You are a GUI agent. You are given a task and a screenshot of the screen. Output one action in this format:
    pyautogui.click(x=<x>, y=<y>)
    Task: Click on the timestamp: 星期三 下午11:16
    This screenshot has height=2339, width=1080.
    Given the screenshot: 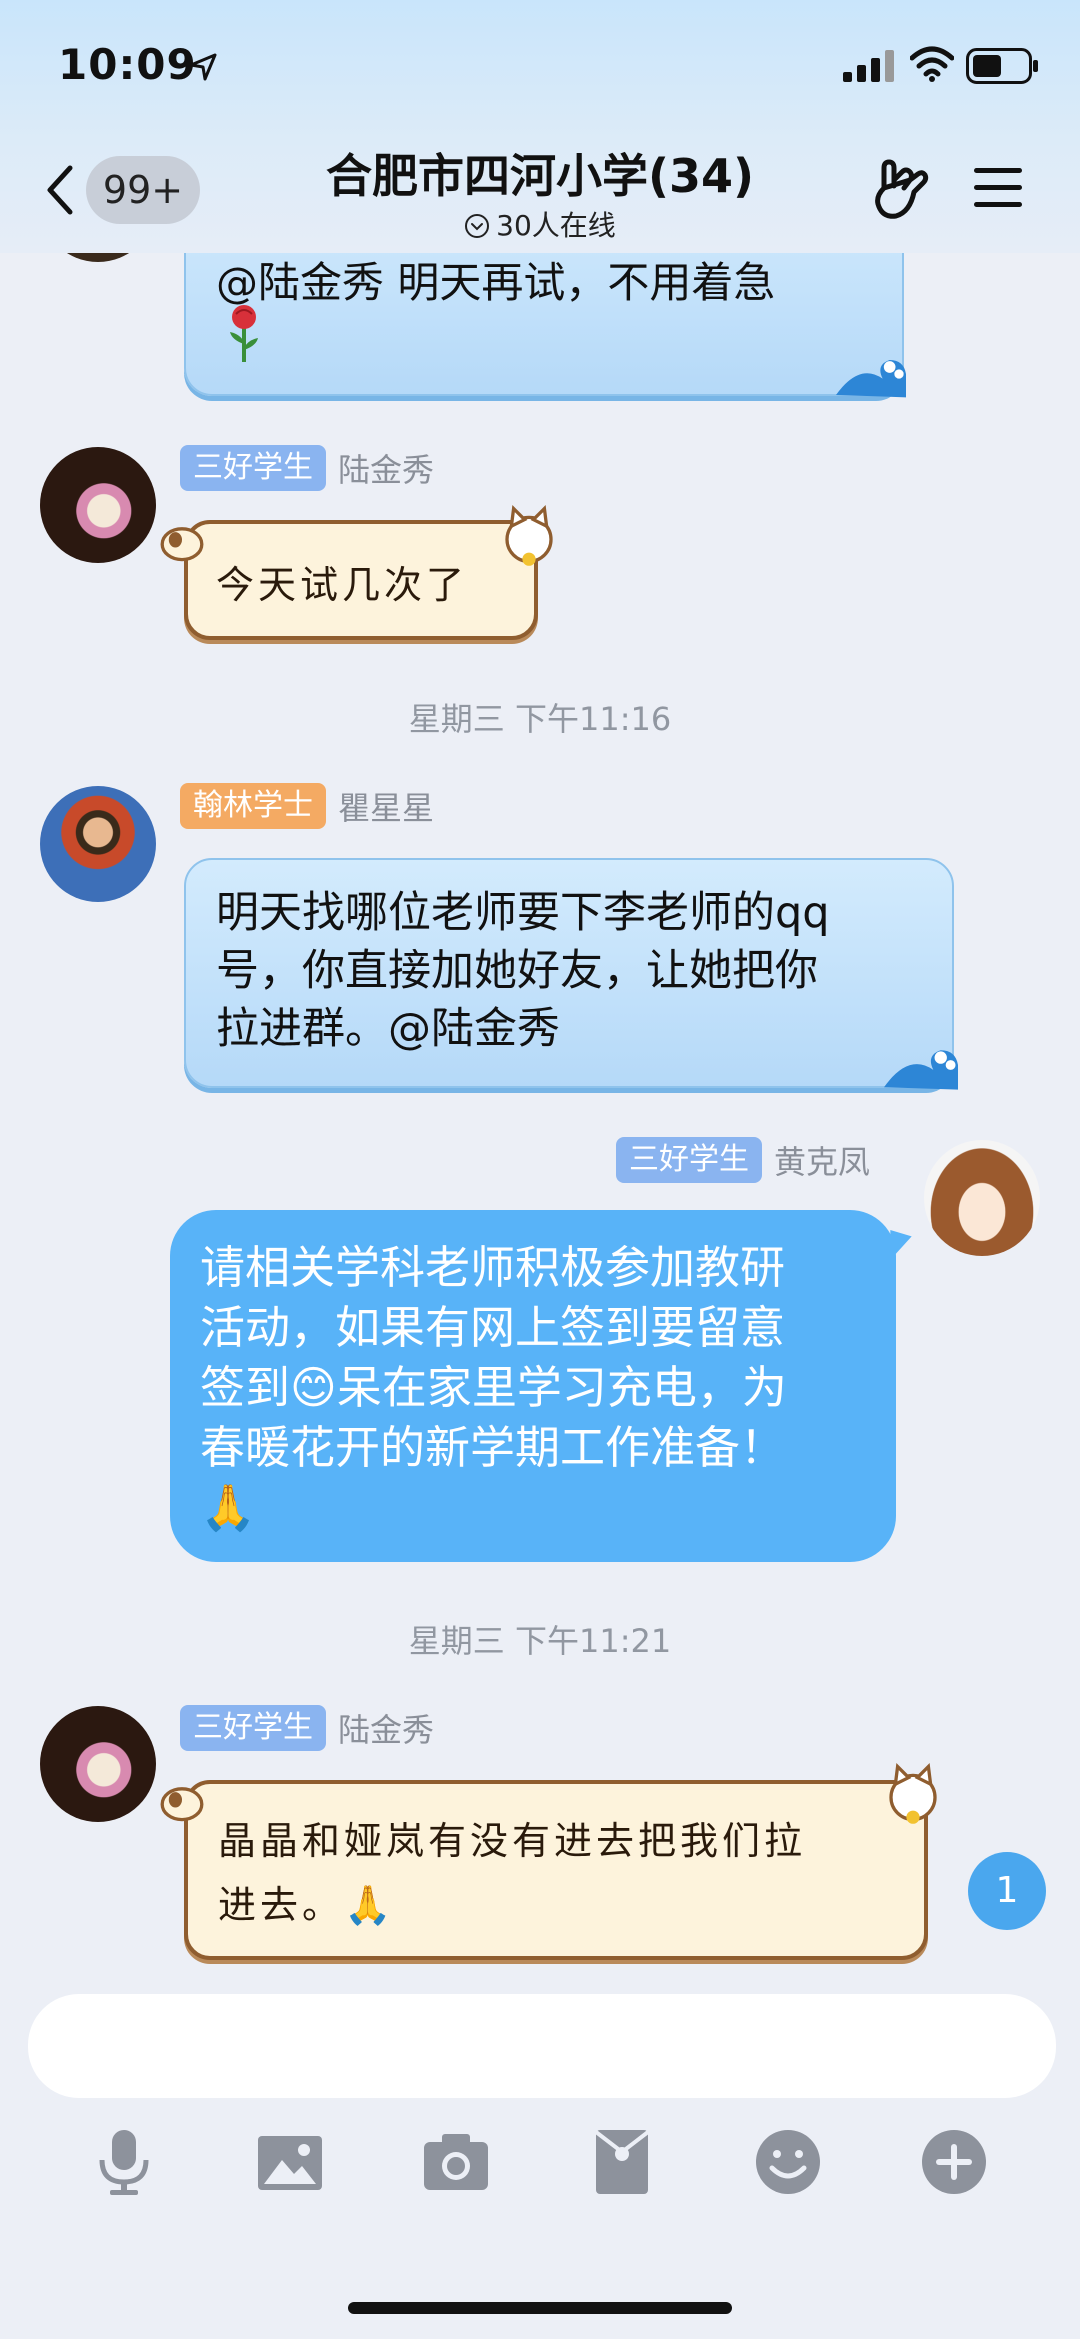 What is the action you would take?
    pyautogui.click(x=540, y=719)
    